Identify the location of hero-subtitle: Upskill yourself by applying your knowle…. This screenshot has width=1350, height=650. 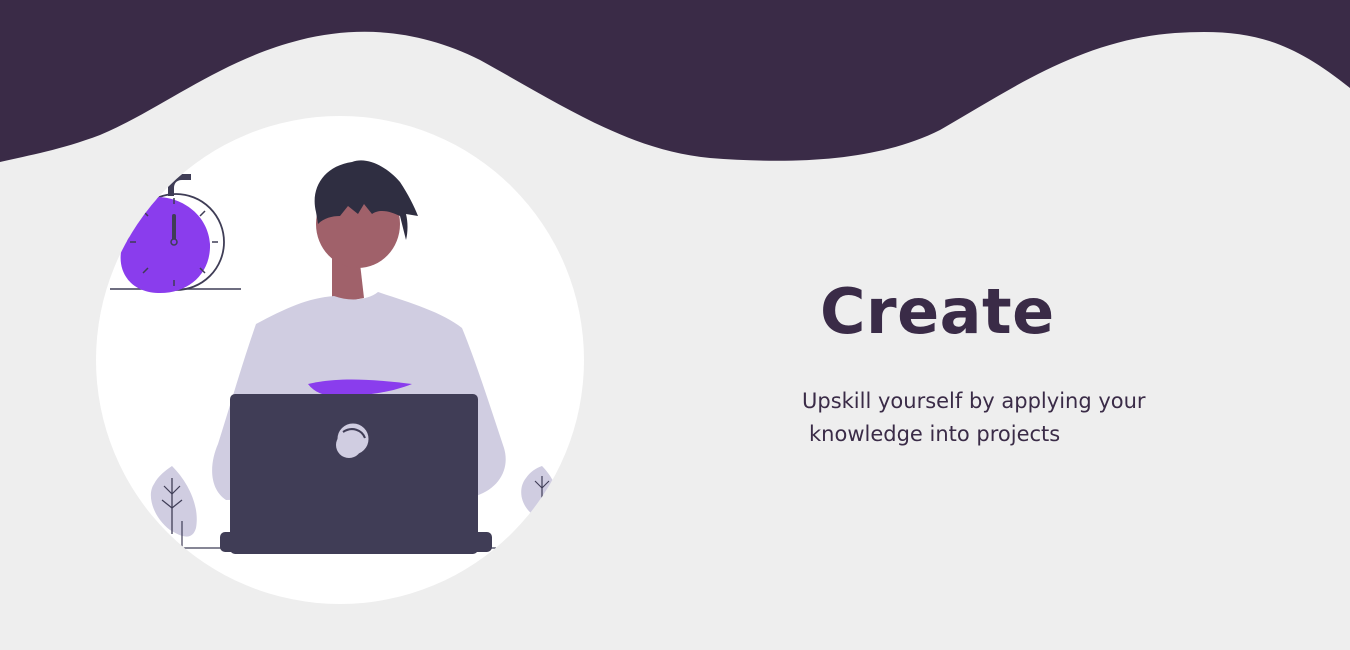
(1012, 418).